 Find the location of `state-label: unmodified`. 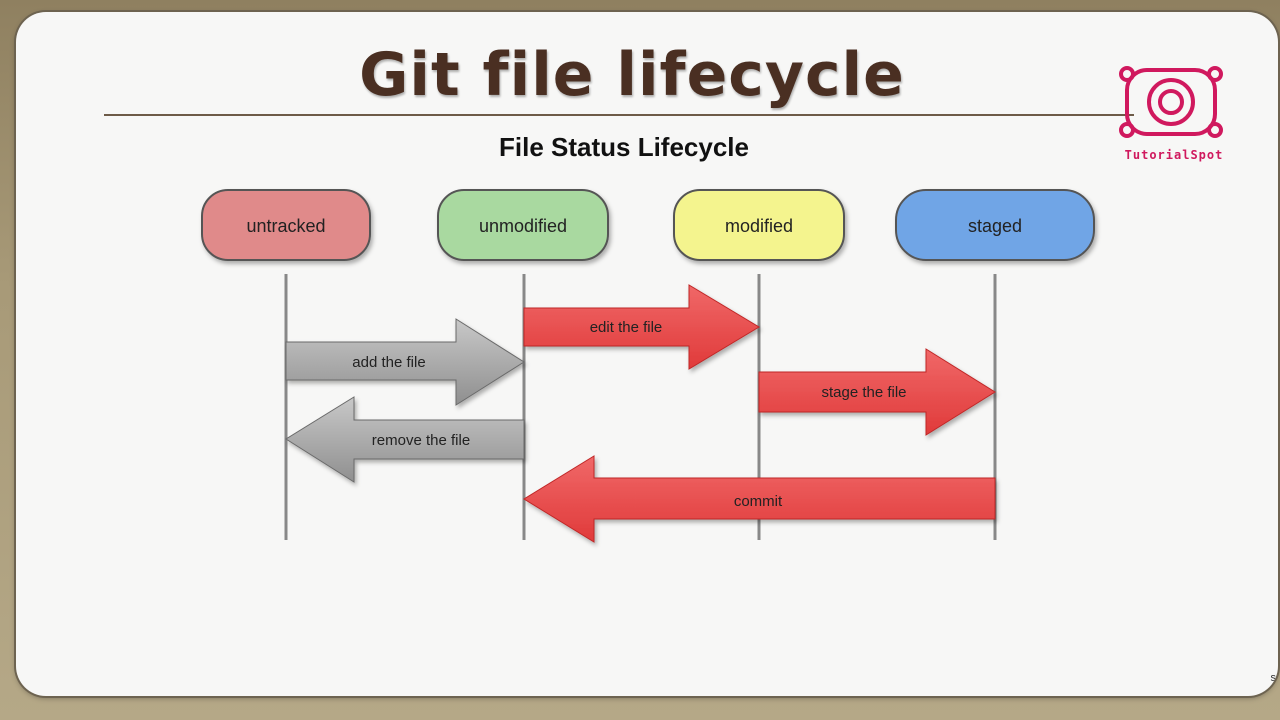

state-label: unmodified is located at coordinates (523, 226).